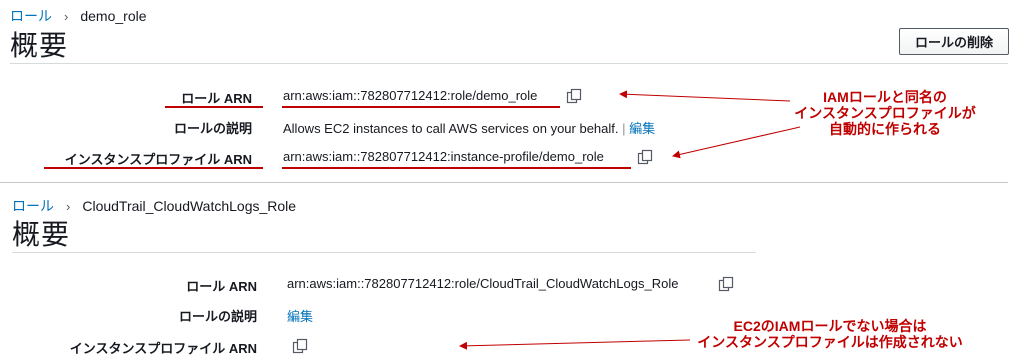  What do you see at coordinates (214, 107) in the screenshot?
I see `role-arn-label-underline` at bounding box center [214, 107].